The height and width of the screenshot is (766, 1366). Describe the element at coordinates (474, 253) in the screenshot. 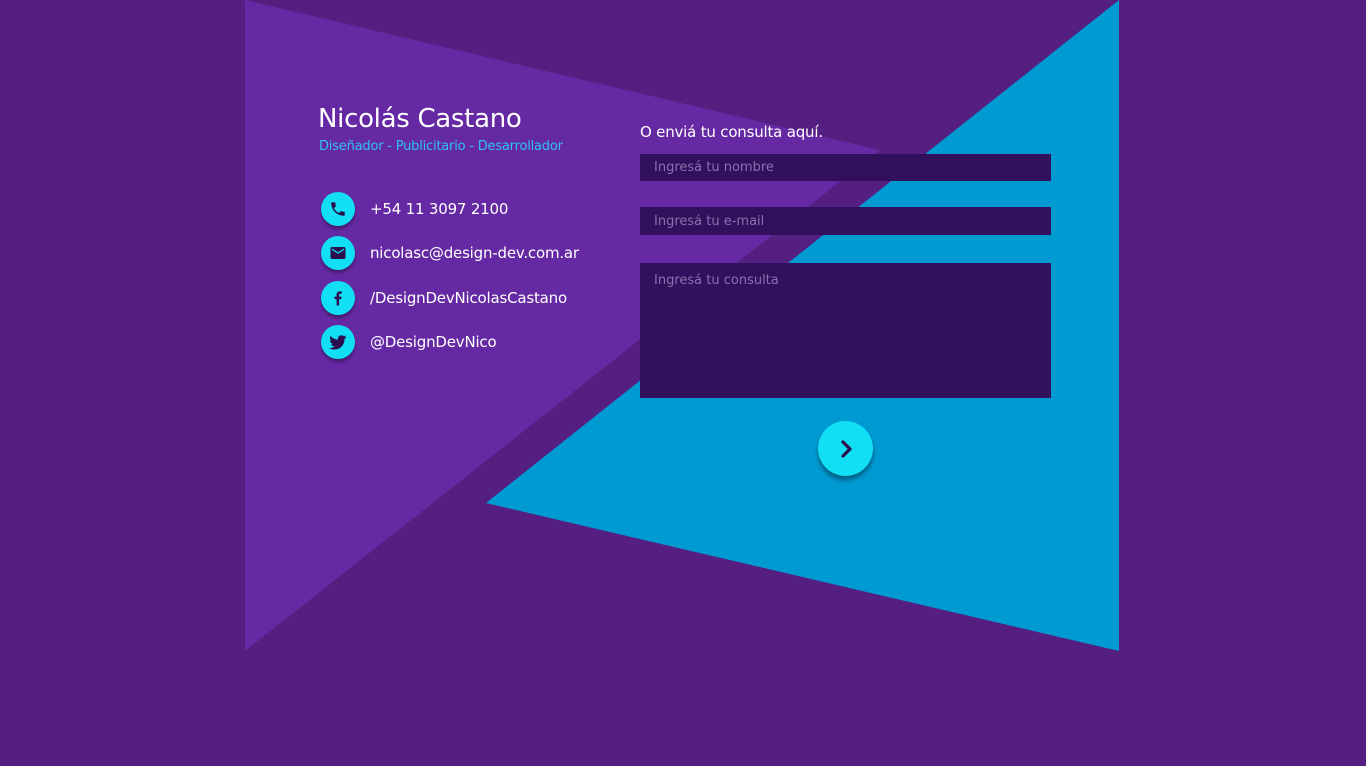

I see `email-address: nicolasc@design-dev.com.ar` at that location.